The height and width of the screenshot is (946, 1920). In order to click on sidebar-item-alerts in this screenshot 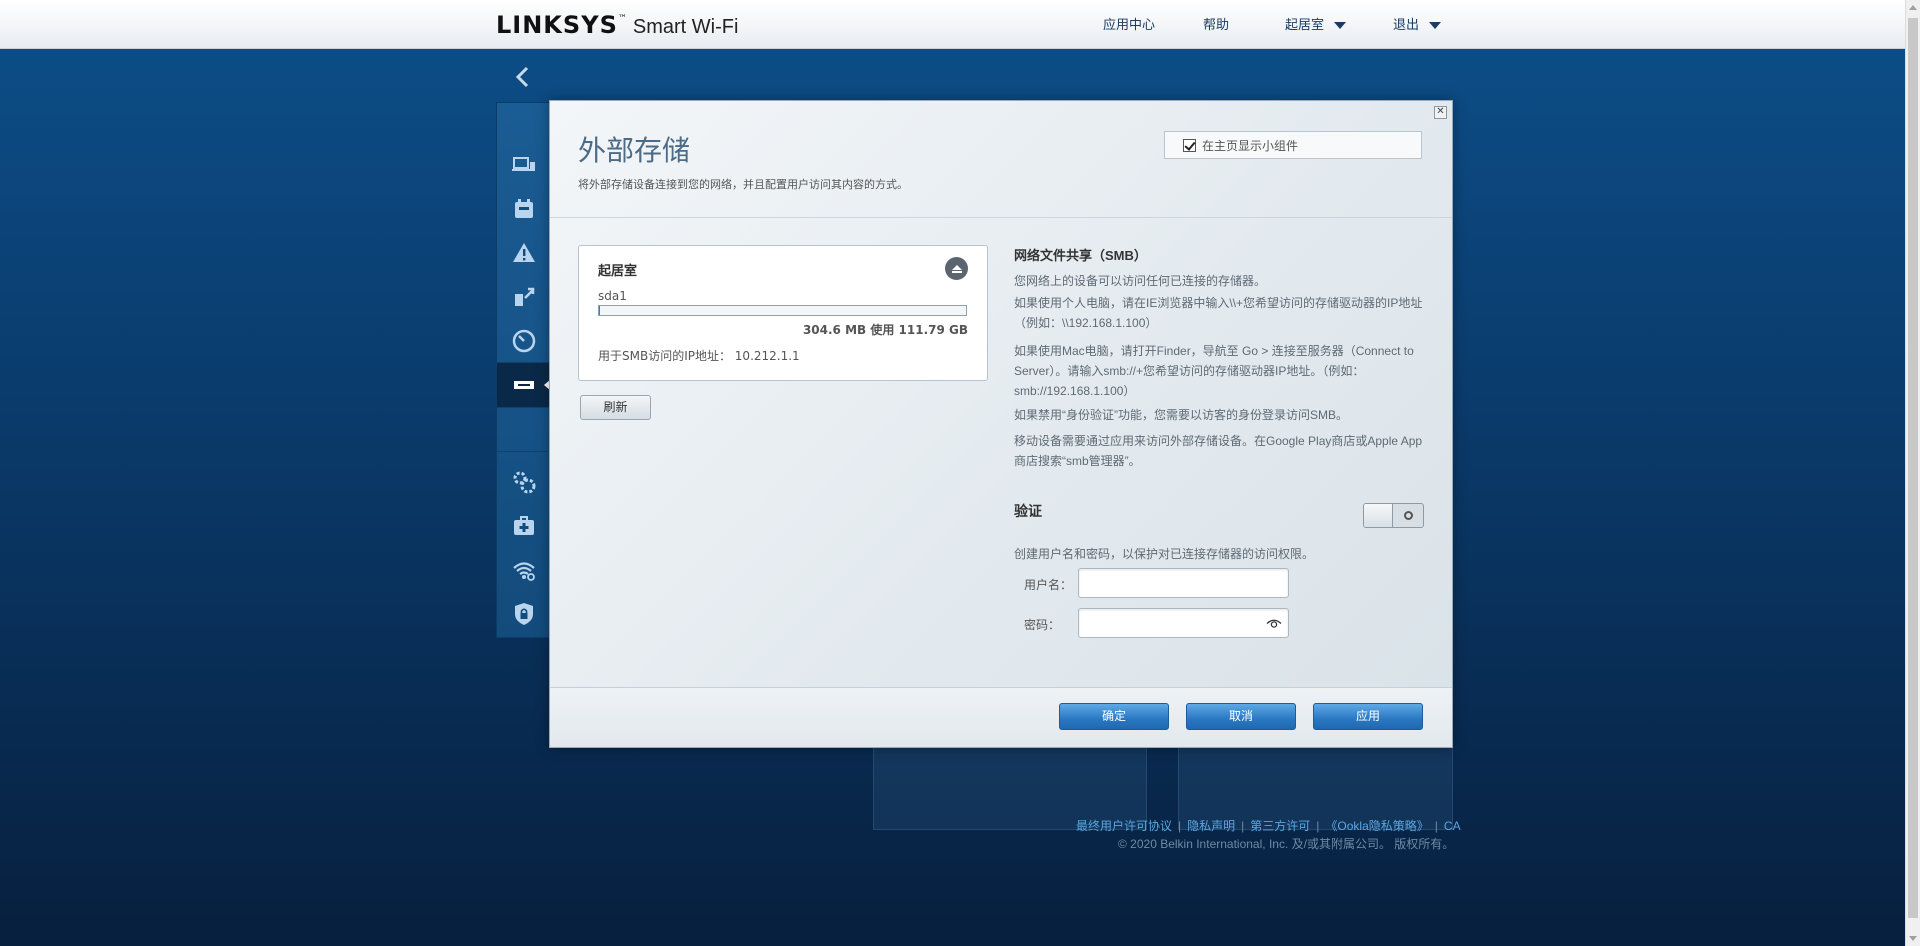, I will do `click(523, 253)`.